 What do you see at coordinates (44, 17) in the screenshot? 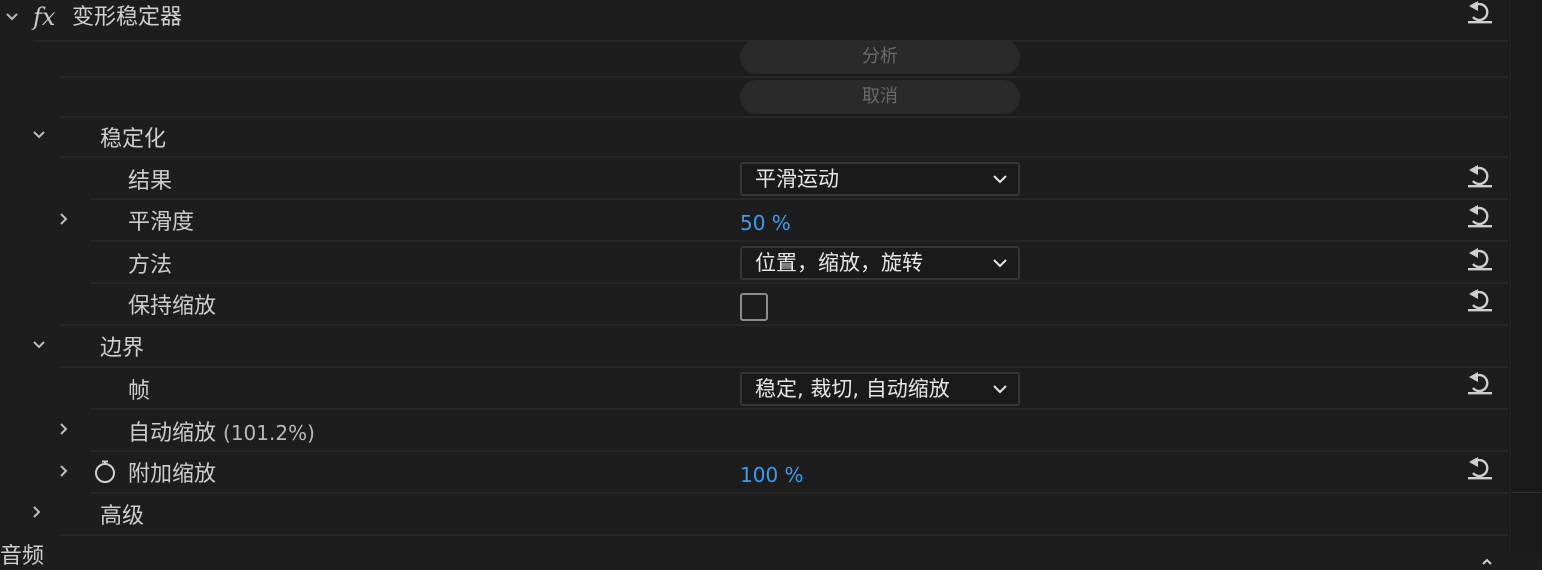
I see `fx-toggle-icon: fx` at bounding box center [44, 17].